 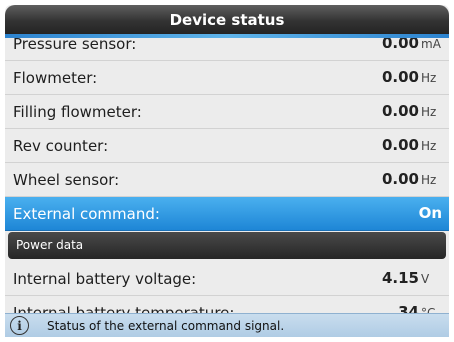 I want to click on list-row-rev-counter: Rev counter: 0.00 Hz, so click(x=227, y=146).